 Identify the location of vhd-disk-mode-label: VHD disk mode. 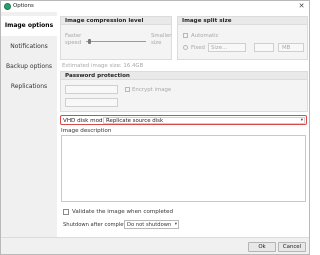
(85, 120).